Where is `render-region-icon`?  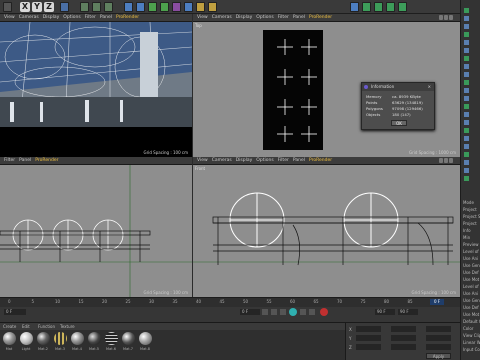 render-region-icon is located at coordinates (96, 7).